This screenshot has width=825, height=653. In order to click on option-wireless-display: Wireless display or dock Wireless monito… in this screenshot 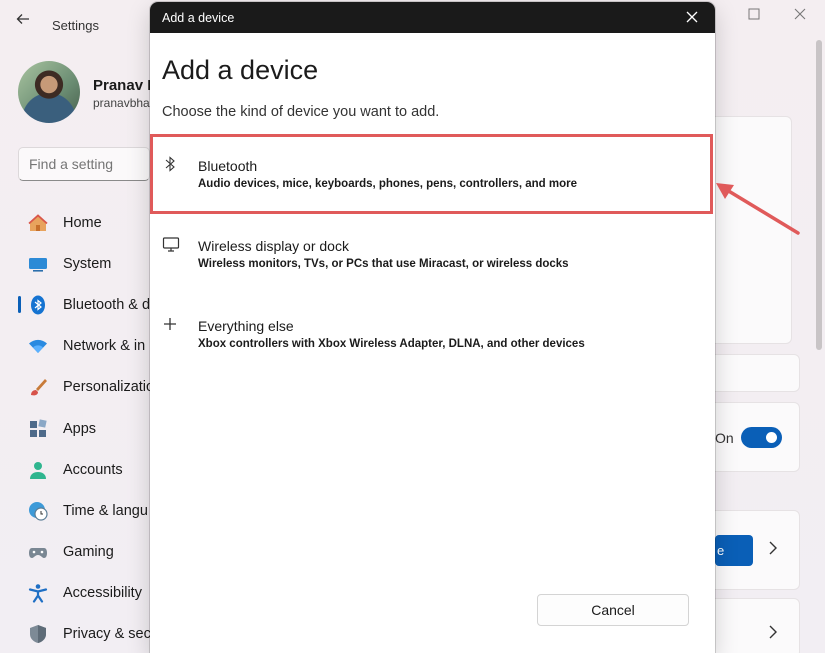, I will do `click(432, 254)`.